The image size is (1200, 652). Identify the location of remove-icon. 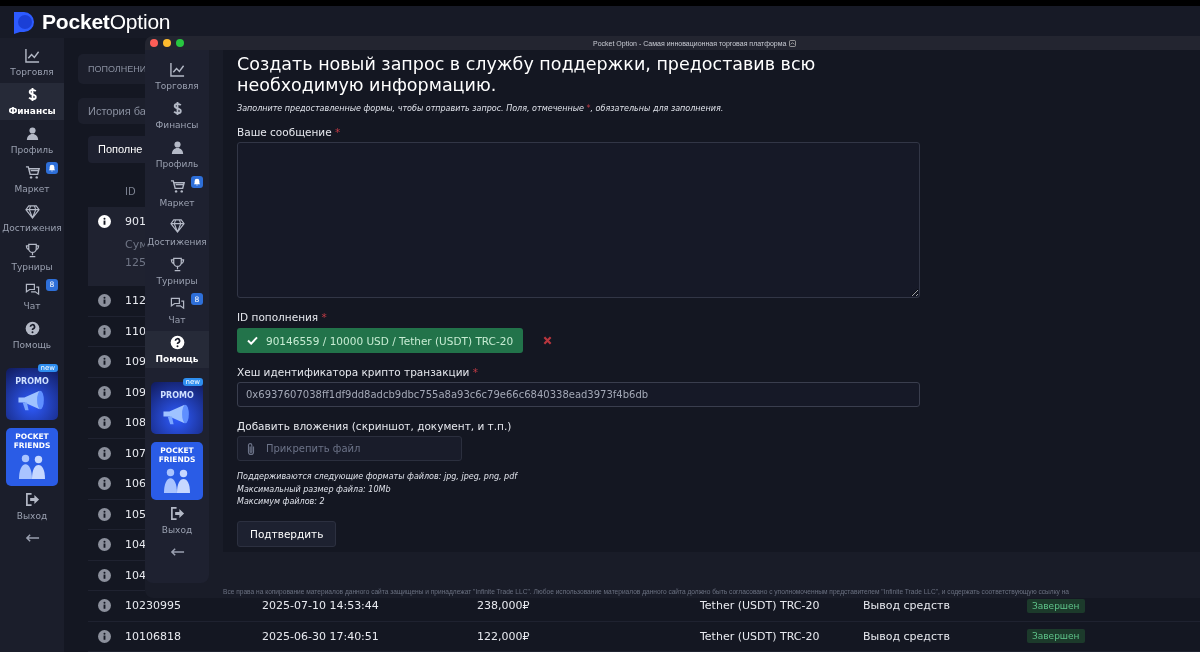
(548, 340).